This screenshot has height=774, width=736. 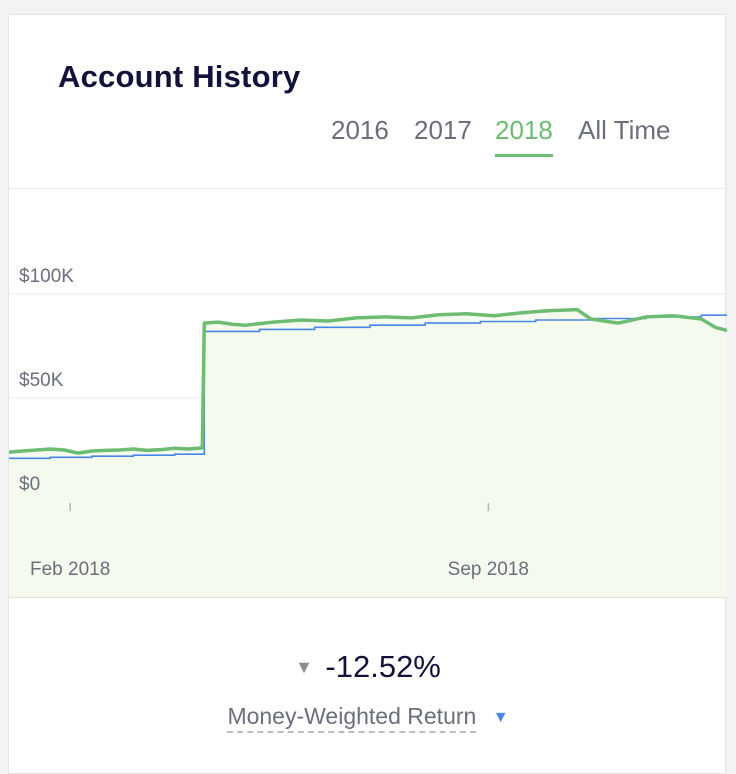 What do you see at coordinates (360, 130) in the screenshot?
I see `tab-2016: 2016` at bounding box center [360, 130].